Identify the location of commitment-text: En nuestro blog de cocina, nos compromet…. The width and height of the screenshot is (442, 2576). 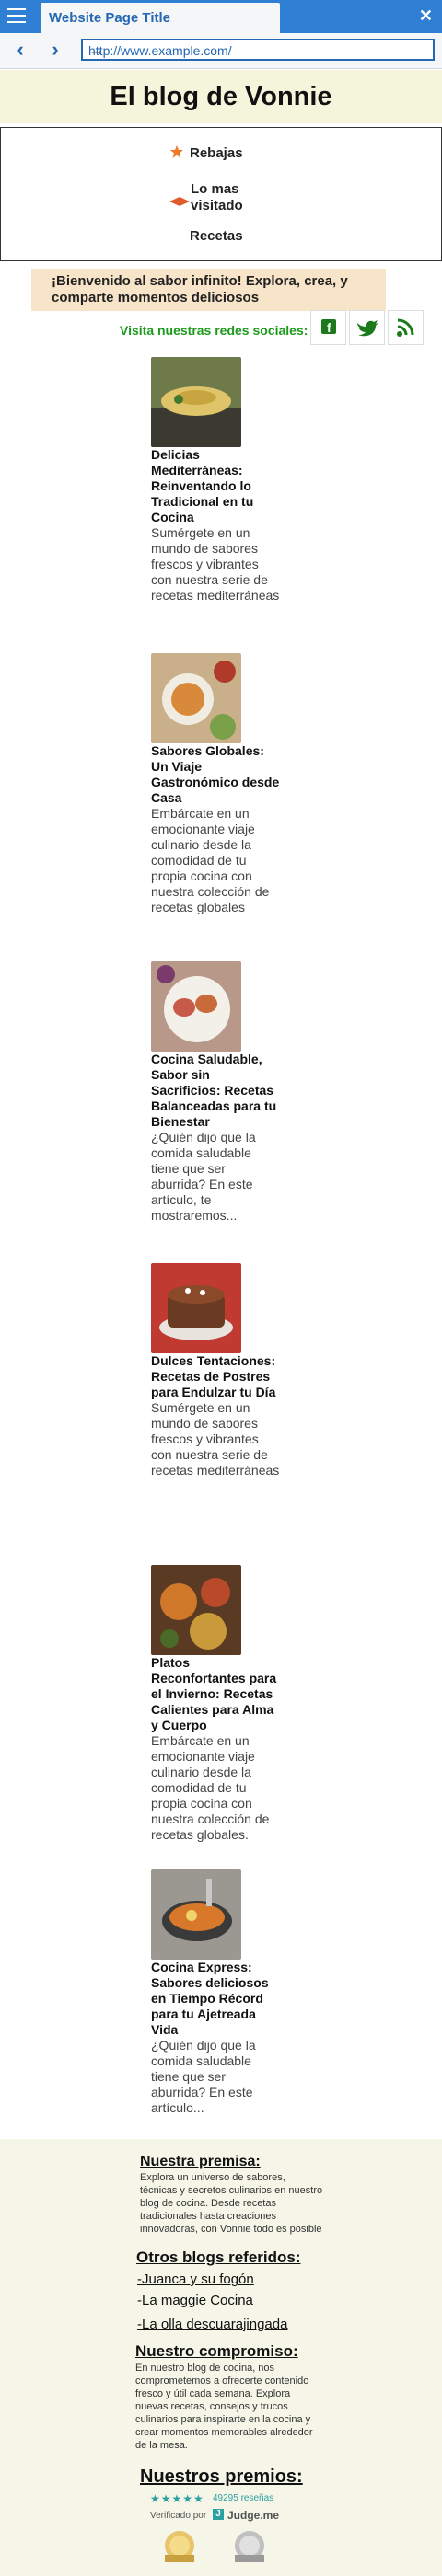
(224, 2407).